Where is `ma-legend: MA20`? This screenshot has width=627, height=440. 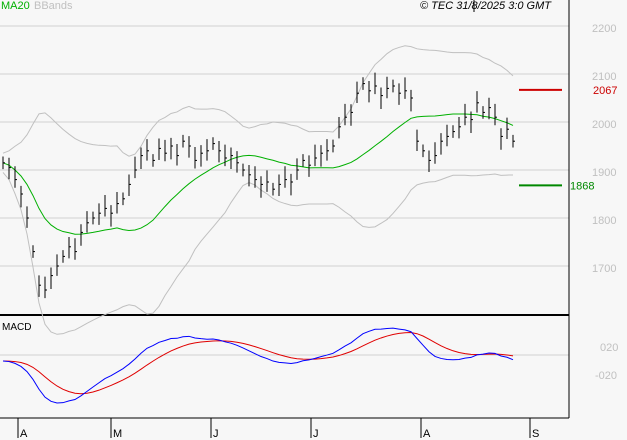
ma-legend: MA20 is located at coordinates (15, 6).